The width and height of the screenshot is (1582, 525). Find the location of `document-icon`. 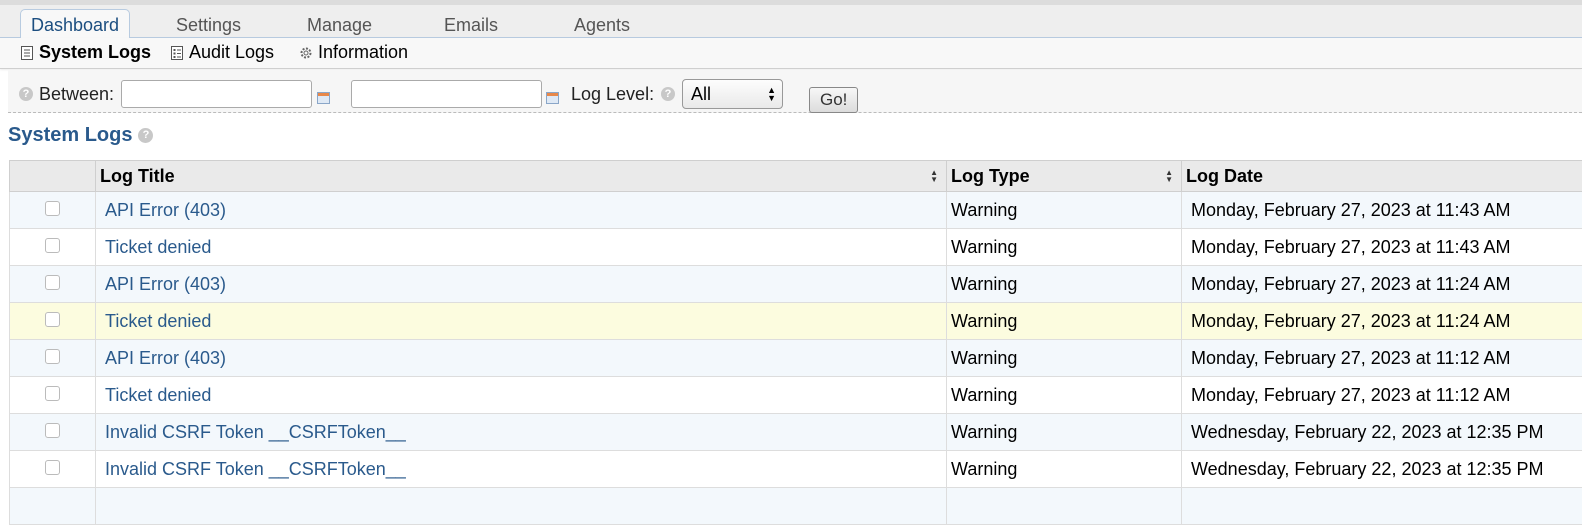

document-icon is located at coordinates (27, 53).